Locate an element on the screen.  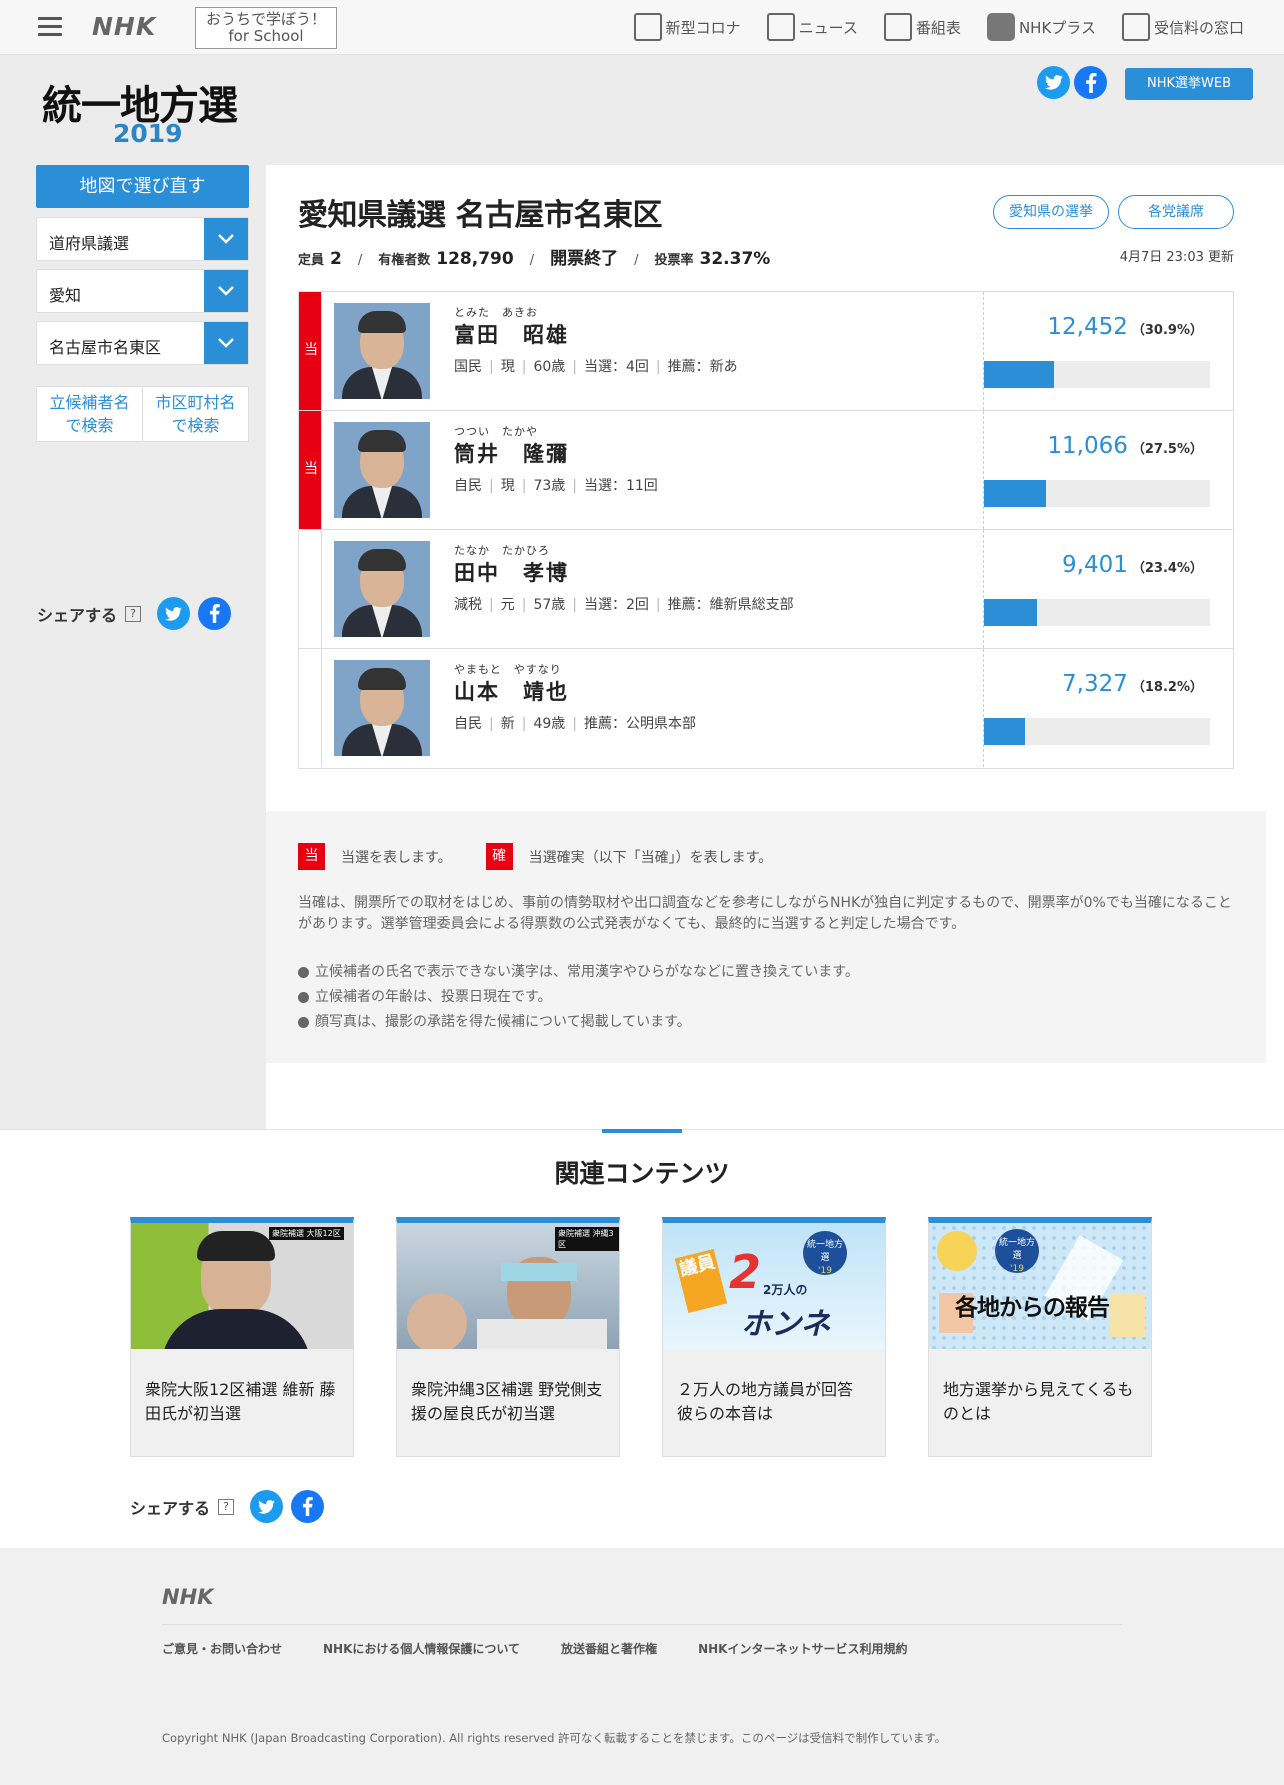
nav-label: ニュース is located at coordinates (828, 27).